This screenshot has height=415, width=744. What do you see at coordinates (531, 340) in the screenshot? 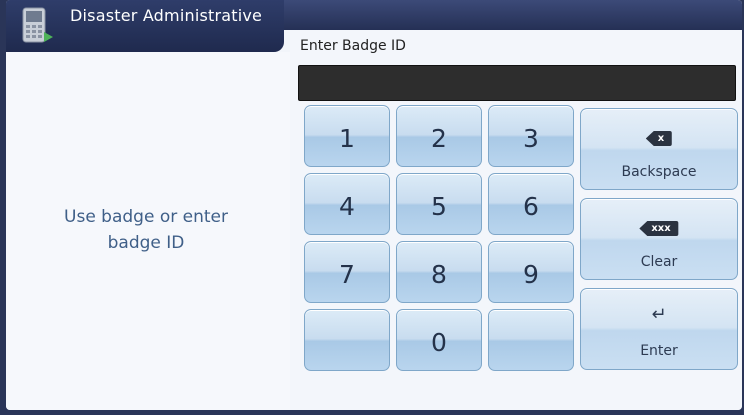
I see `key-blank-right` at bounding box center [531, 340].